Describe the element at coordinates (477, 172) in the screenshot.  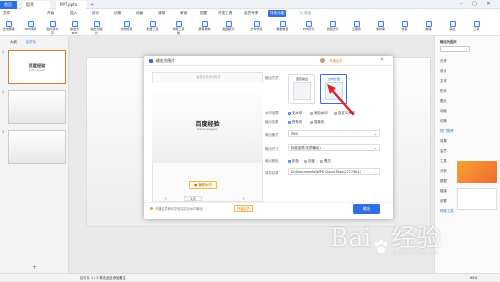
I see `promo-banner` at that location.